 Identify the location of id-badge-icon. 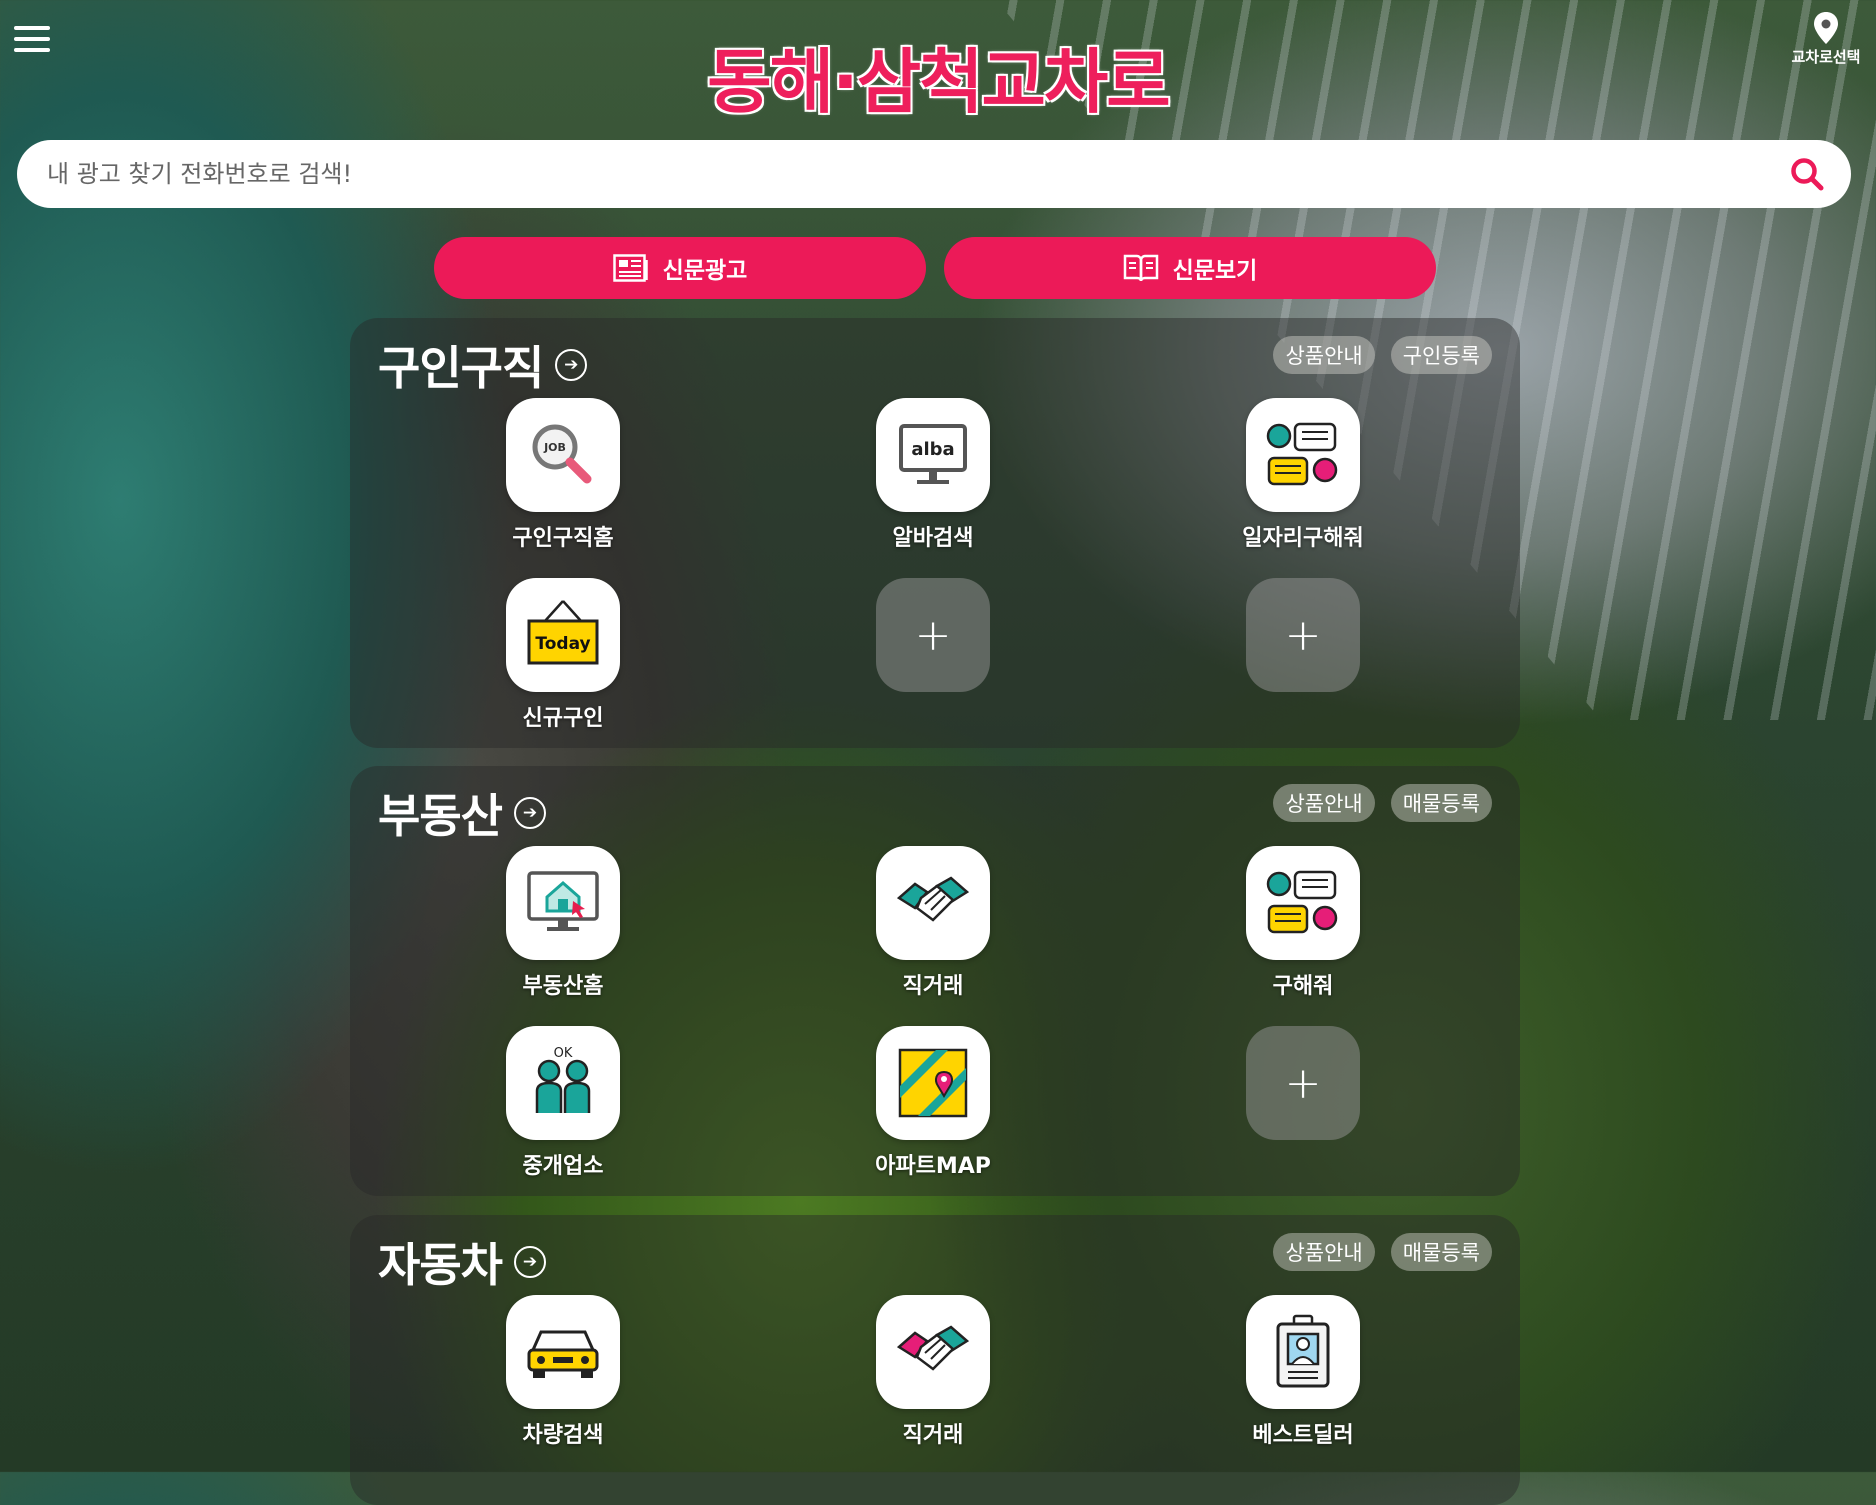
(1303, 1352).